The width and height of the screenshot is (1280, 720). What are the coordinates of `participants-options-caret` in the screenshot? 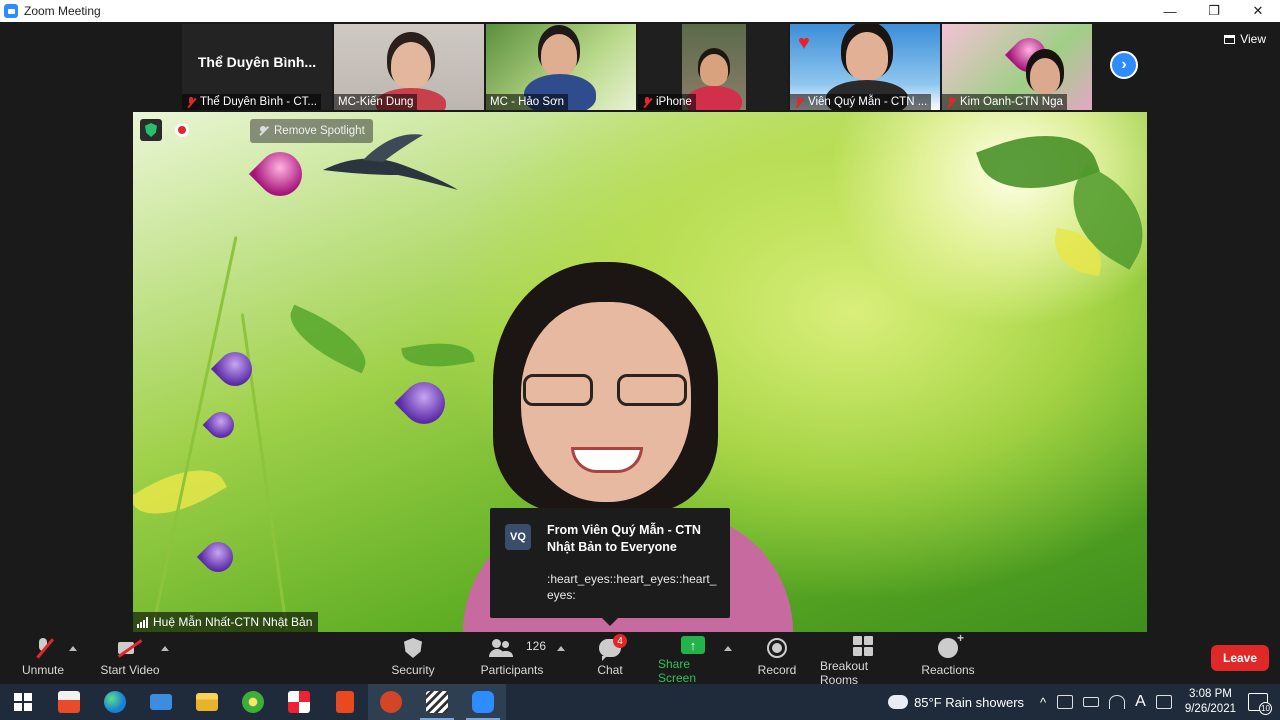 It's located at (561, 648).